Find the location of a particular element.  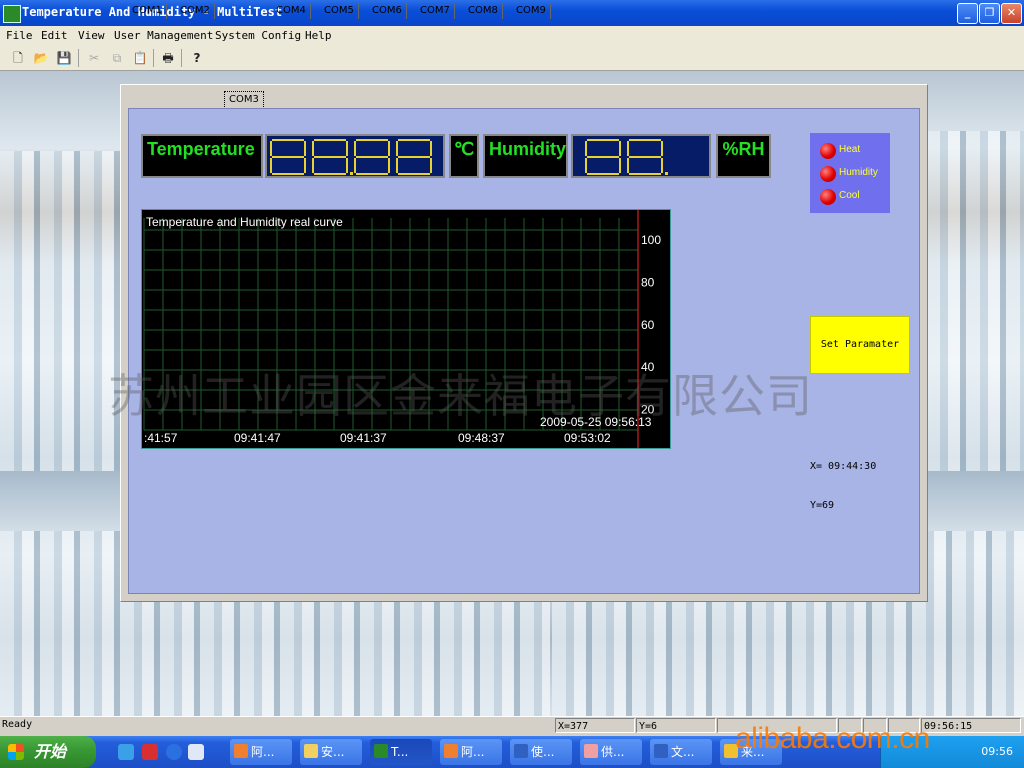

cut-icon: ✂ is located at coordinates (94, 58).